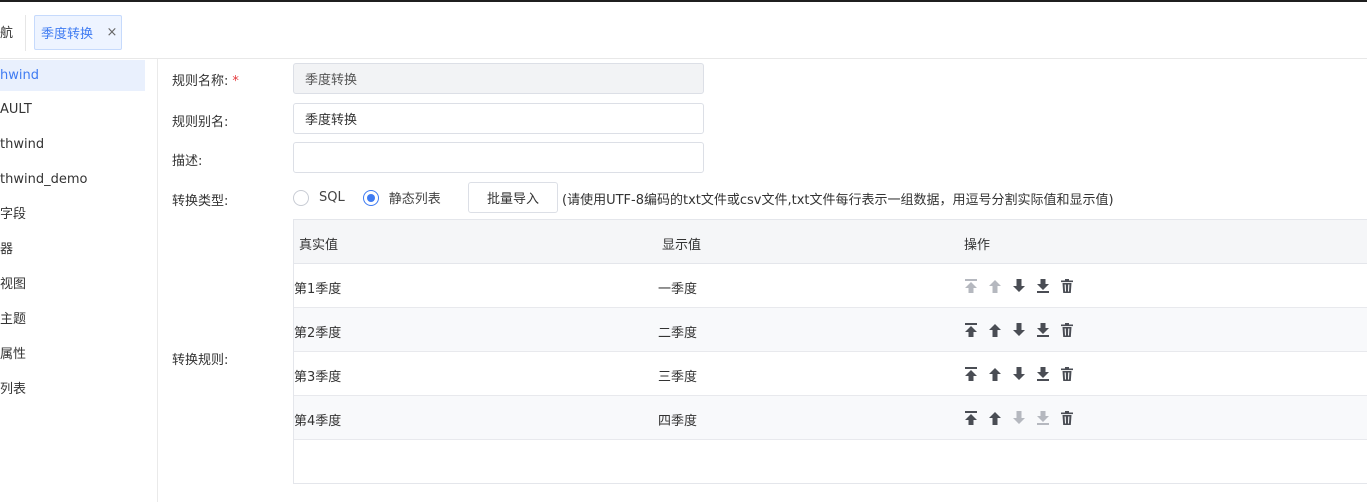  I want to click on cell-display-value: 三季度, so click(678, 377).